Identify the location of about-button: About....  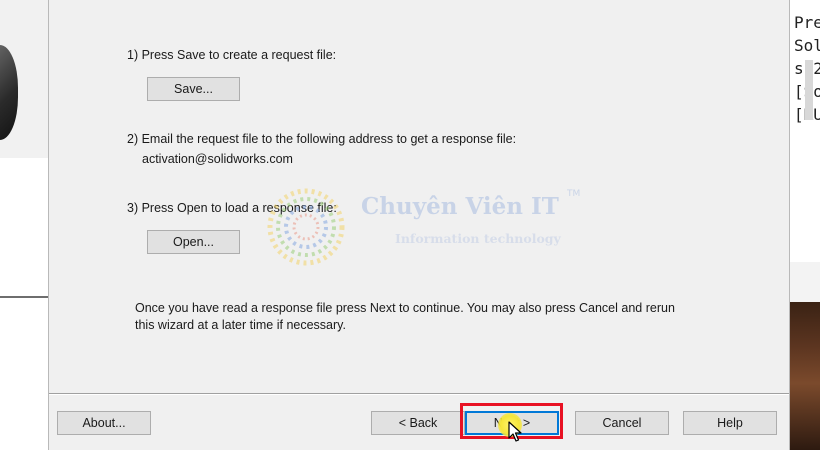
(104, 423).